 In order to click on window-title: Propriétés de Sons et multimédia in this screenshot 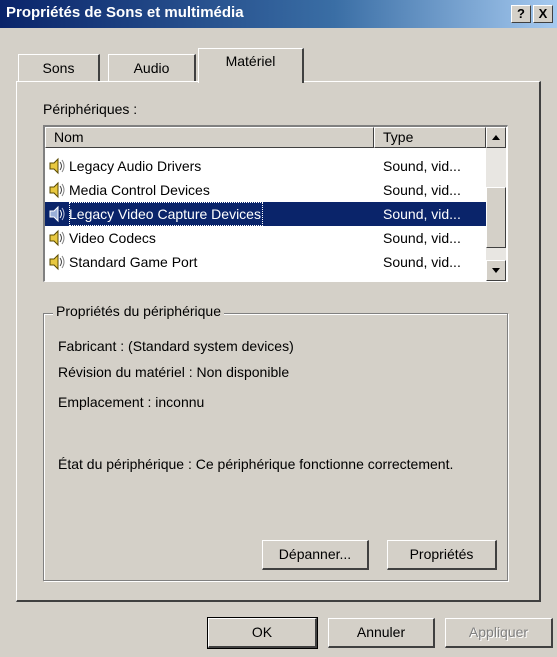, I will do `click(125, 12)`.